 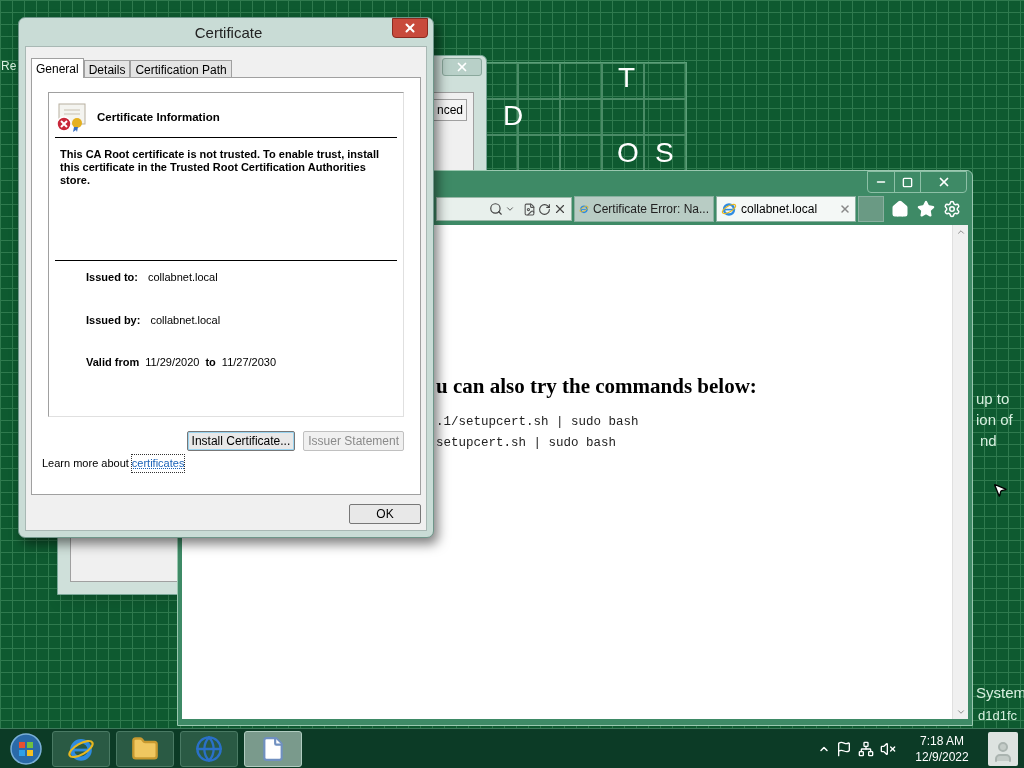 What do you see at coordinates (952, 209) in the screenshot?
I see `settings-icon` at bounding box center [952, 209].